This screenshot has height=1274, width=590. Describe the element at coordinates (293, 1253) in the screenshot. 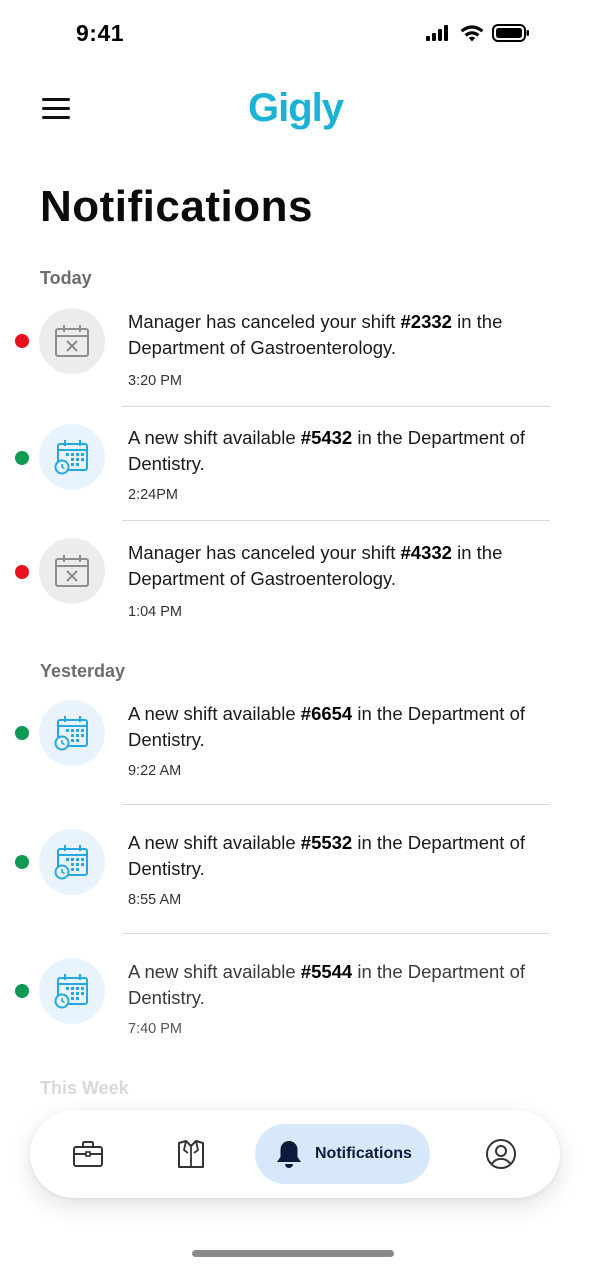

I see `home-indicator` at that location.